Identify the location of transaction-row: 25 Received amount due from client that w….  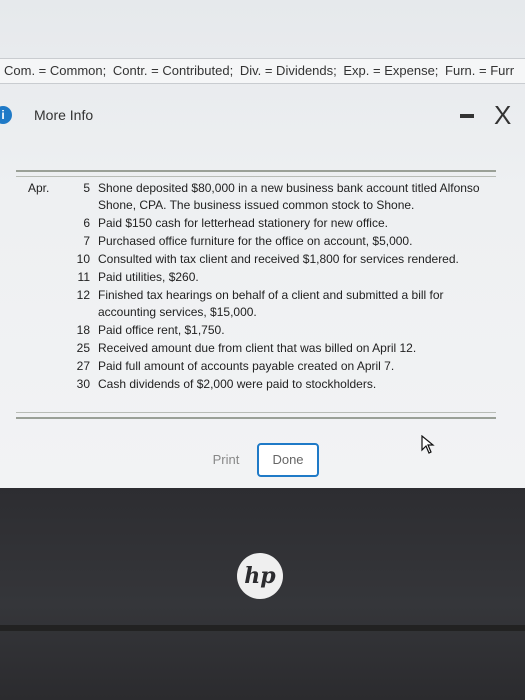
(259, 348).